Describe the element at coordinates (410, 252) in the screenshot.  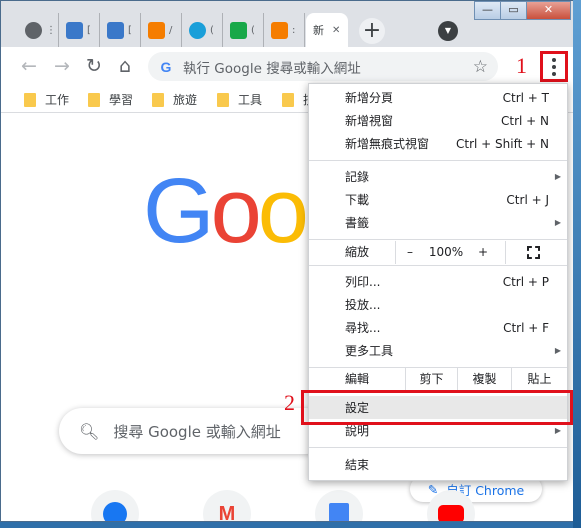
I see `zoom-out-button: –` at that location.